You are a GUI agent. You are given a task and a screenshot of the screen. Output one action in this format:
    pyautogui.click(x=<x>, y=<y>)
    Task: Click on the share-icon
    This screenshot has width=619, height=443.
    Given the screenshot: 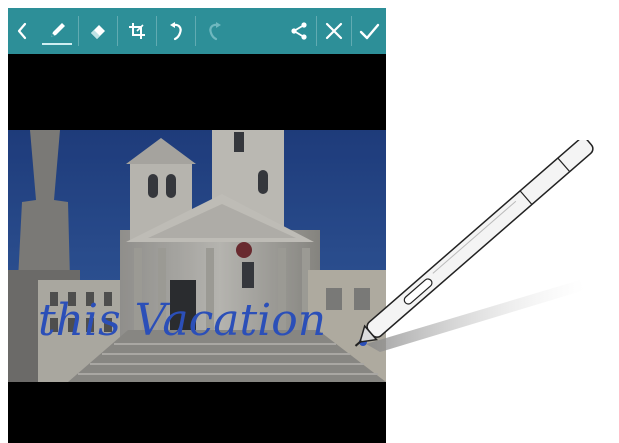 What is the action you would take?
    pyautogui.click(x=299, y=31)
    